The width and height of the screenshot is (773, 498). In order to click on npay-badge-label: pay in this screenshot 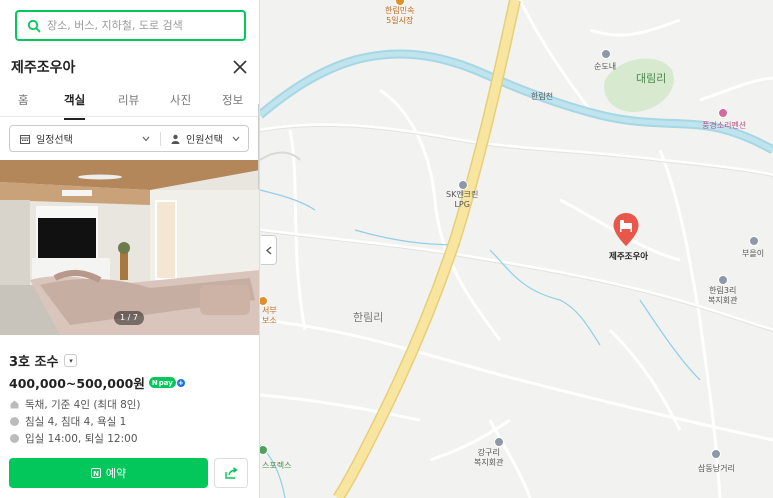, I will do `click(165, 382)`.